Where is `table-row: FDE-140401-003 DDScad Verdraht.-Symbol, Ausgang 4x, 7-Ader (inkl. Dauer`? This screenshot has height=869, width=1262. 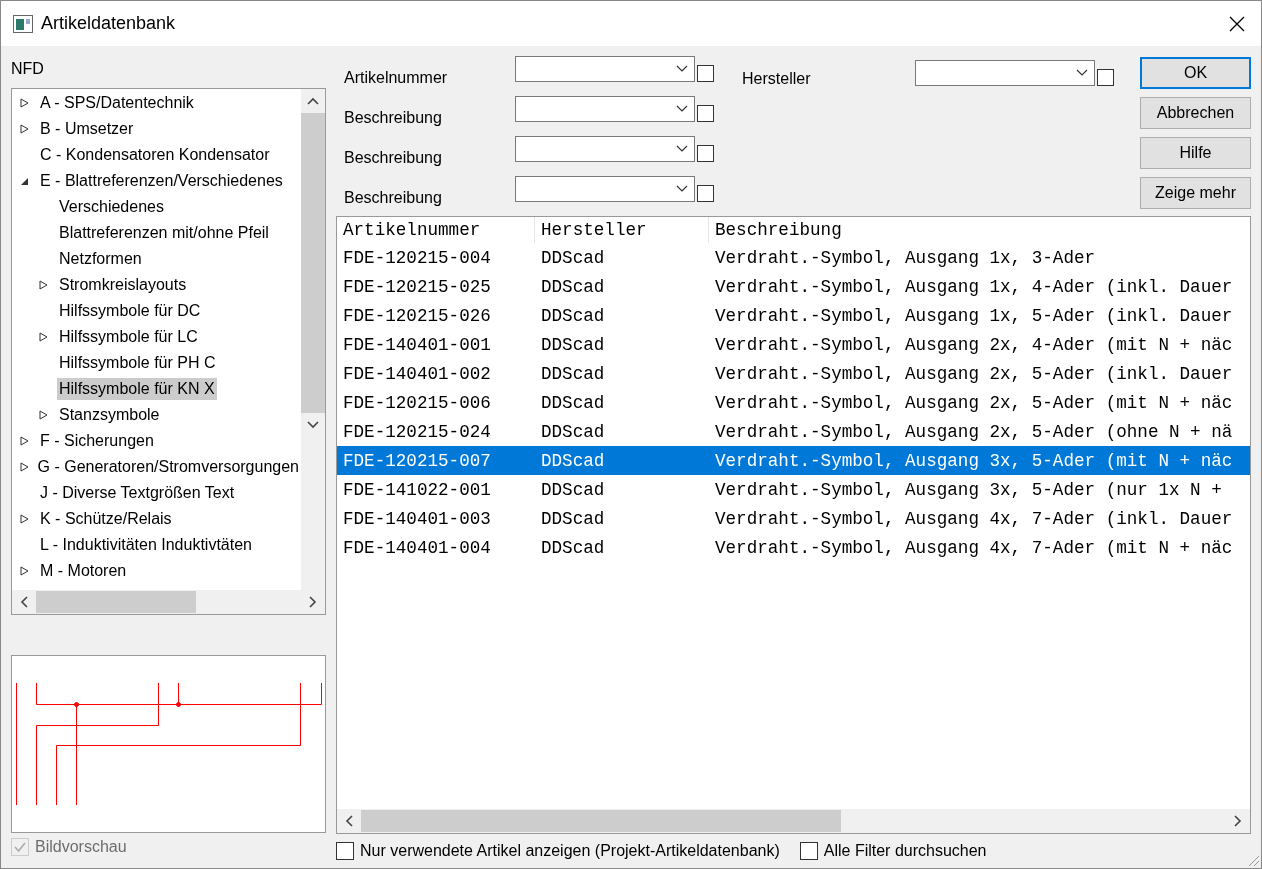 table-row: FDE-140401-003 DDScad Verdraht.-Symbol, Ausgang 4x, 7-Ader (inkl. Dauer is located at coordinates (793, 518).